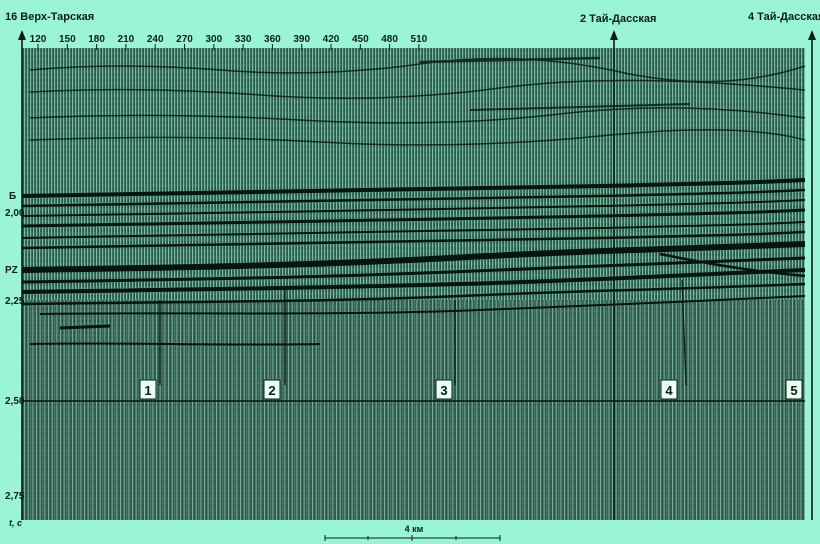 The width and height of the screenshot is (820, 544). I want to click on trace-label: 330, so click(243, 39).